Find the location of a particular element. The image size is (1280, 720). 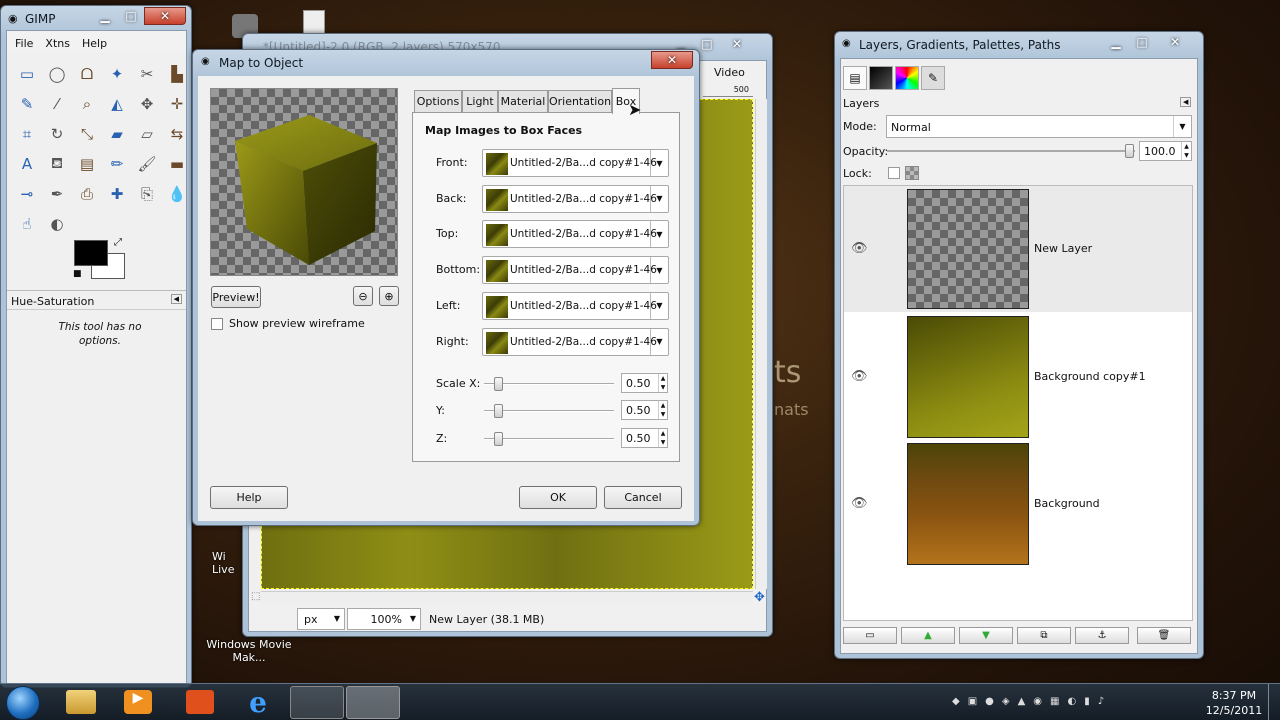

paths-icon: ✎ is located at coordinates (27, 104).